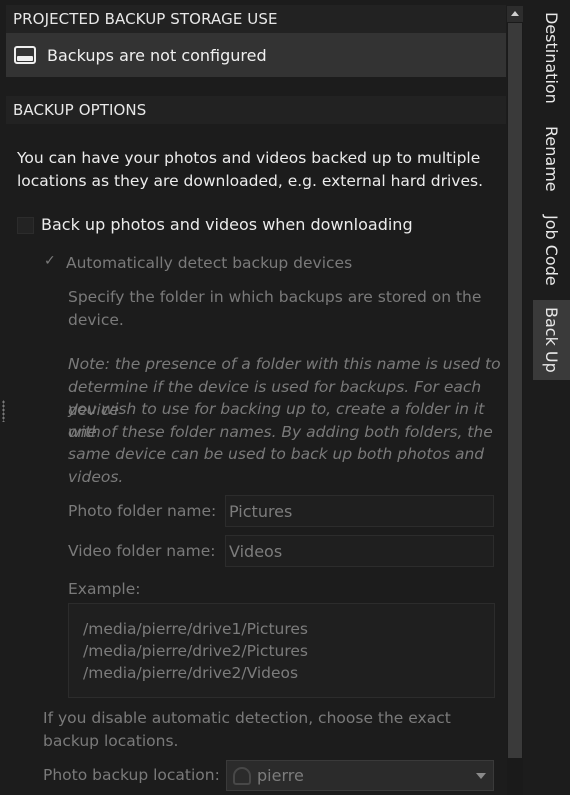 The width and height of the screenshot is (570, 795). I want to click on backup-options-header: BACKUP OPTIONS, so click(256, 110).